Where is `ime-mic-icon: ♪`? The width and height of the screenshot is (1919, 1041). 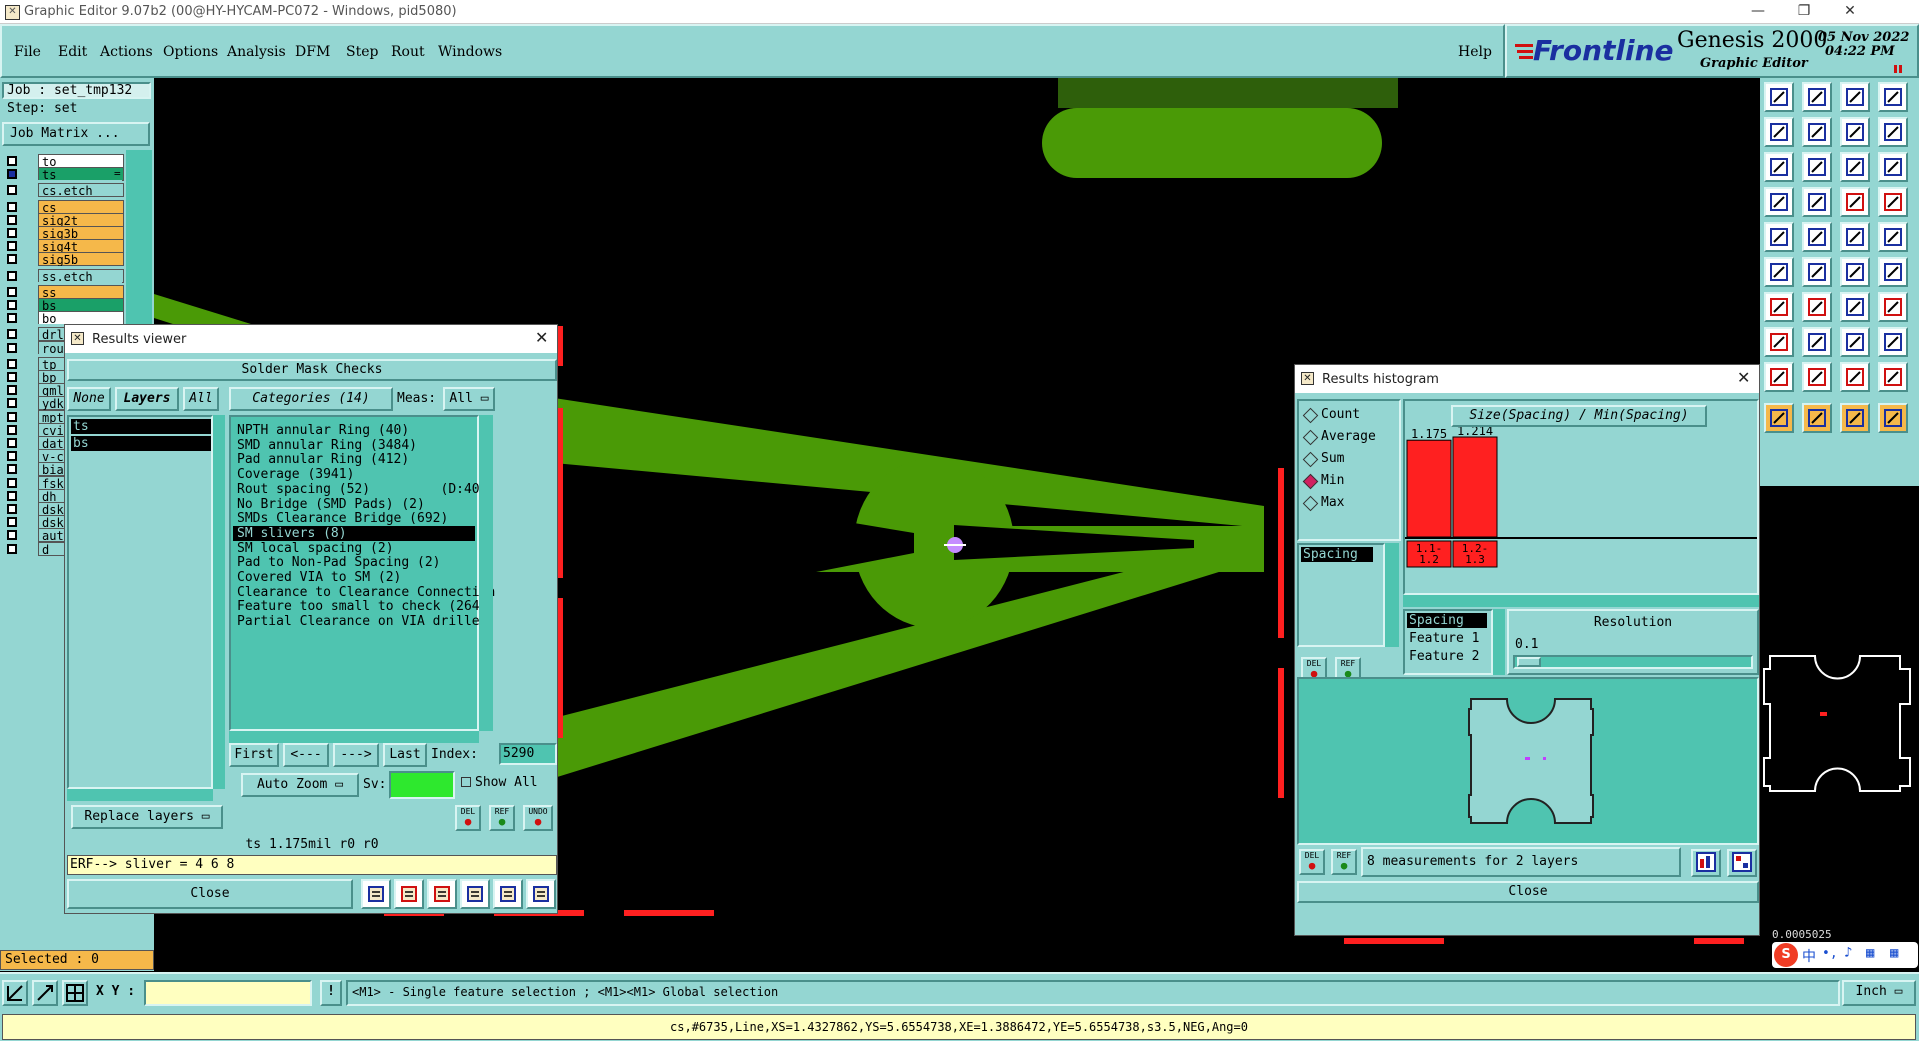 ime-mic-icon: ♪ is located at coordinates (1848, 953).